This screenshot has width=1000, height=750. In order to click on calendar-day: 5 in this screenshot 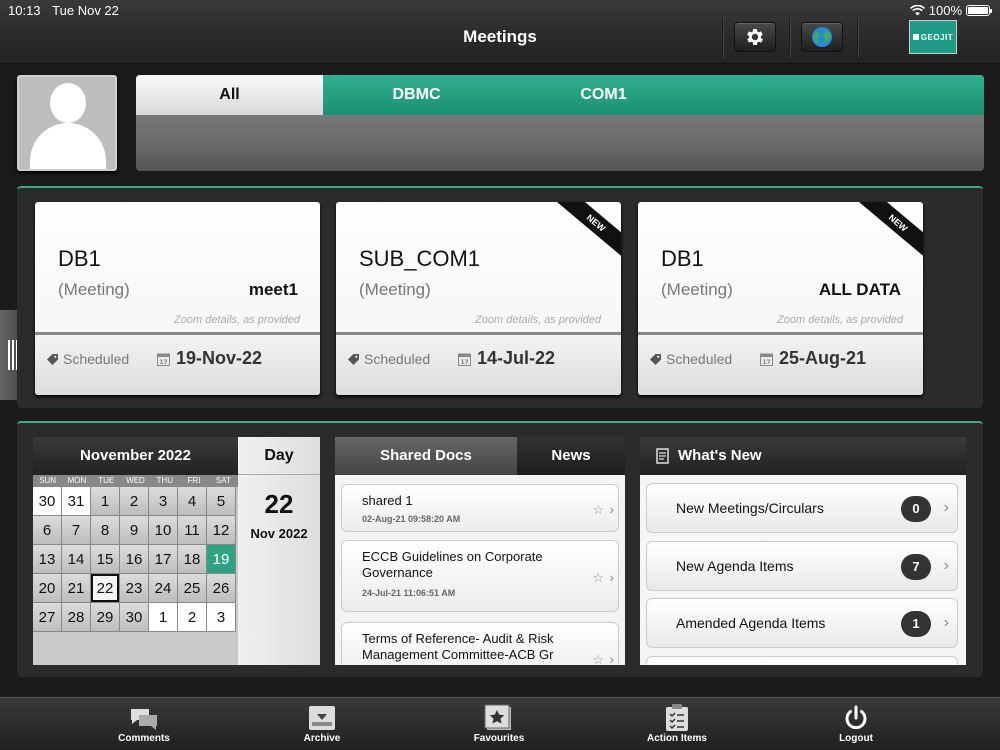, I will do `click(221, 501)`.